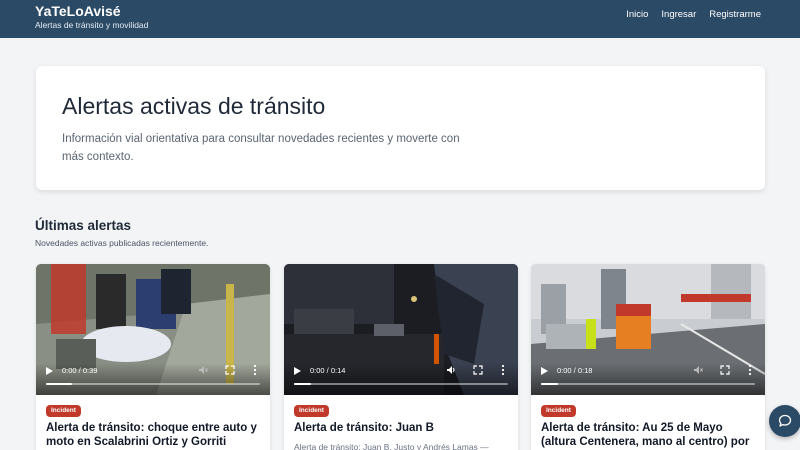 The image size is (800, 450). Describe the element at coordinates (92, 25) in the screenshot. I see `brand-tagline: Alertas de tránsito y movilidad` at that location.